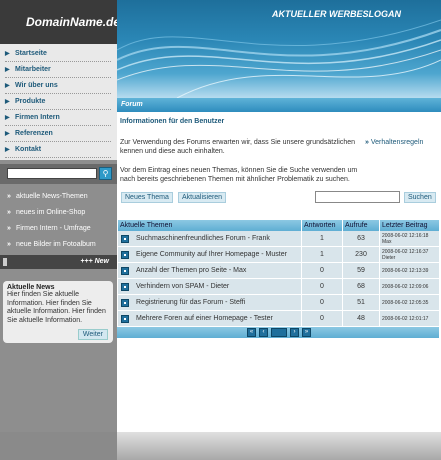  I want to click on first-page-icon: «, so click(251, 332).